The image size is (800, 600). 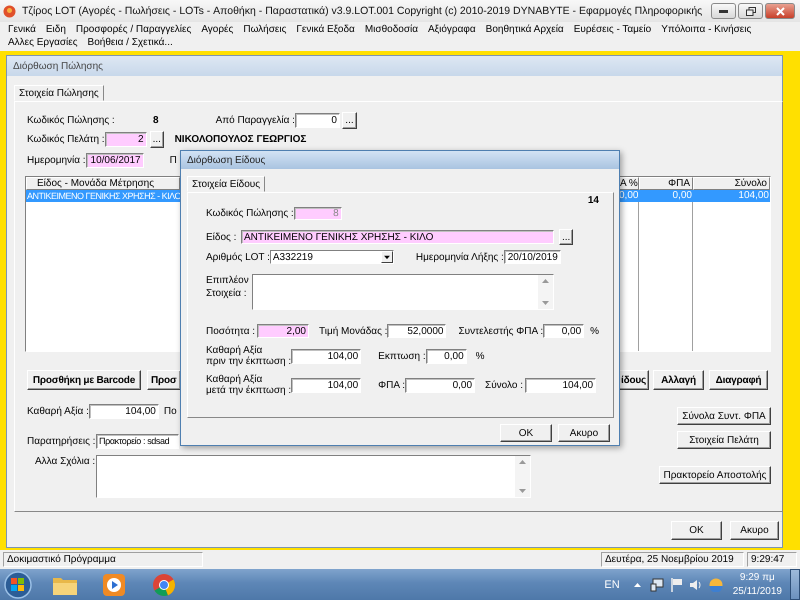 I want to click on expiry-date-field: 20/10/2019, so click(x=532, y=257).